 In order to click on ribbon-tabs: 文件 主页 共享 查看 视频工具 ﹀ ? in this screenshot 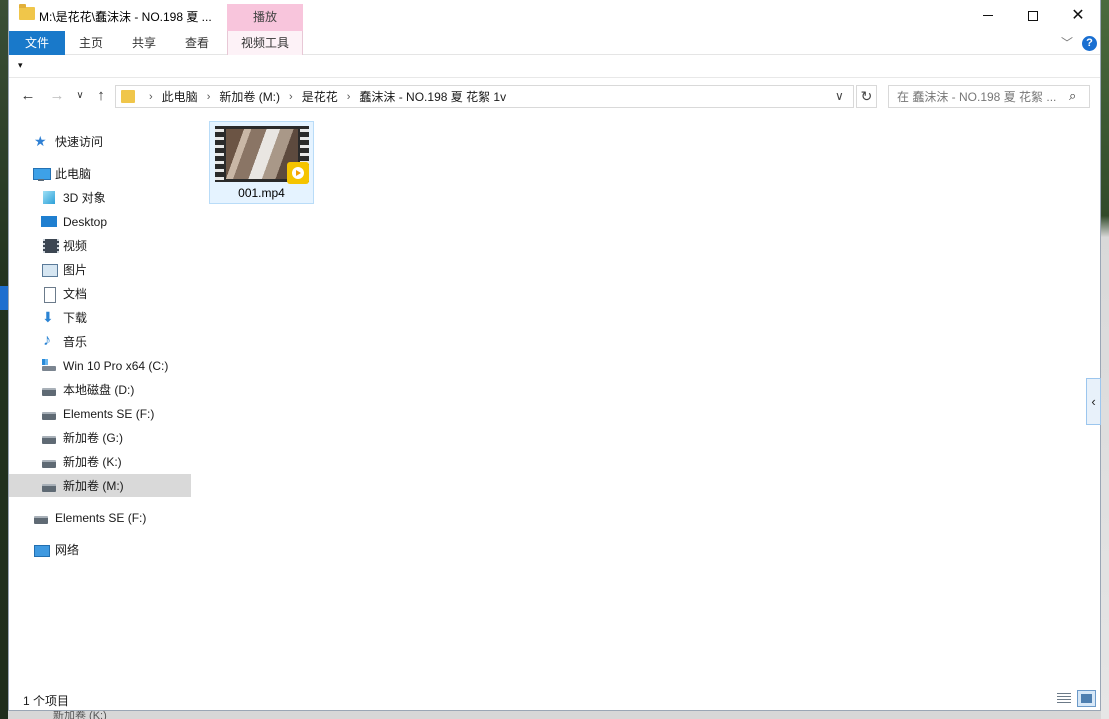, I will do `click(554, 43)`.